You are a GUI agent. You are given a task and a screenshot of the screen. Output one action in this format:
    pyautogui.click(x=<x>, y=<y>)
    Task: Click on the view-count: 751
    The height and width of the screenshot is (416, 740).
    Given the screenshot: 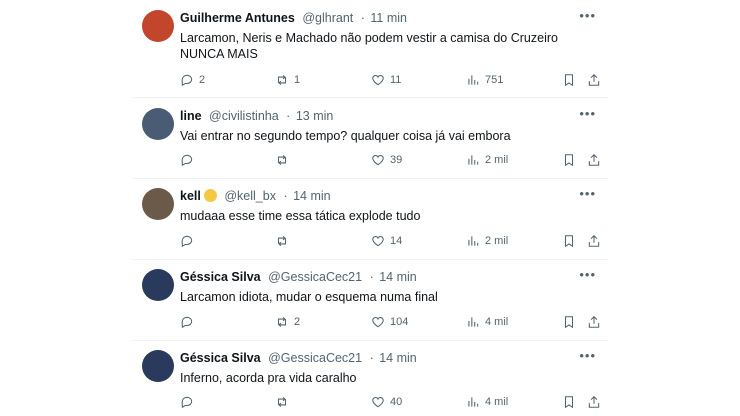 What is the action you would take?
    pyautogui.click(x=494, y=80)
    